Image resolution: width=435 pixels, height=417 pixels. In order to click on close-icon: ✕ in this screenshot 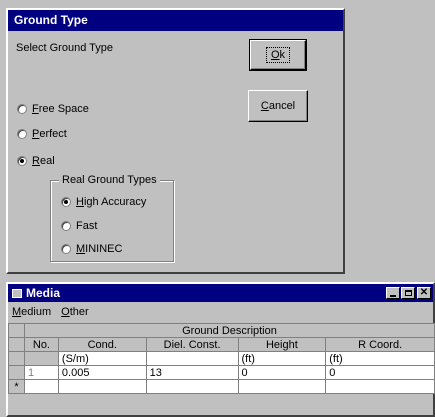, I will do `click(424, 292)`.